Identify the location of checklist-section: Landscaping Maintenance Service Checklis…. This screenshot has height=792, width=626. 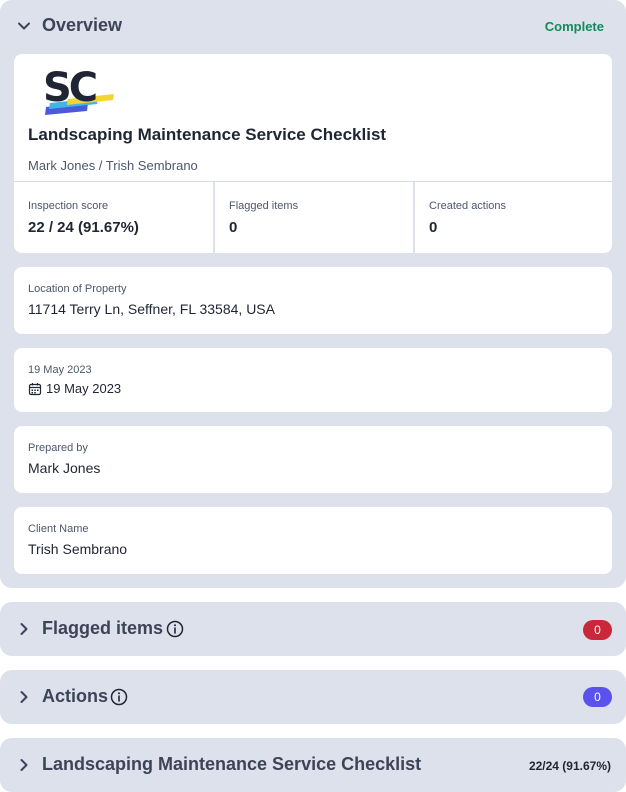
(313, 765).